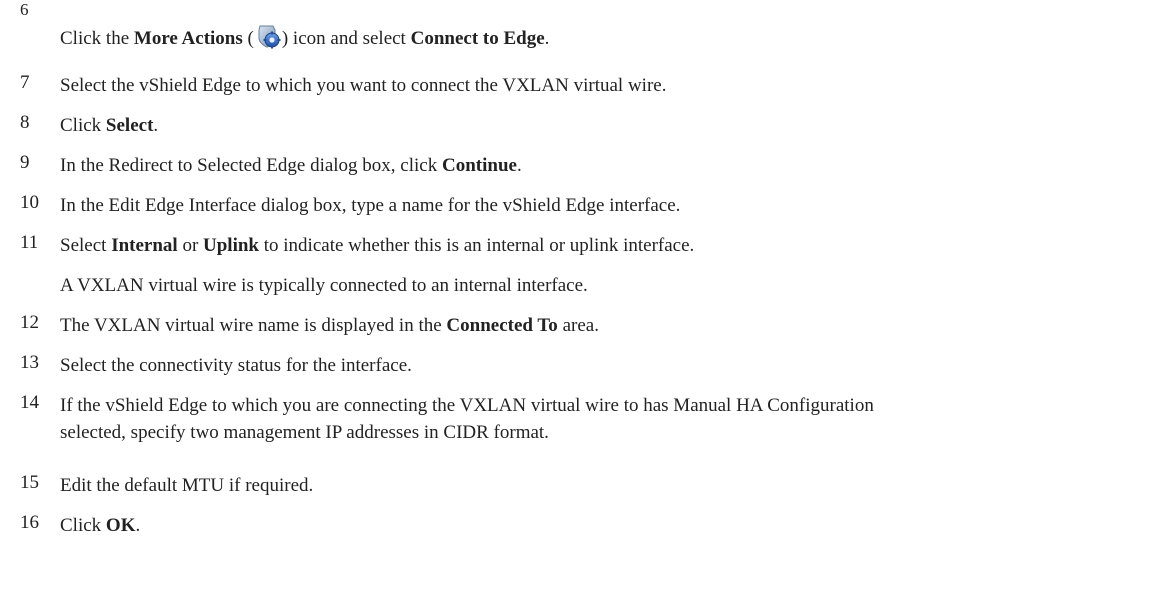 This screenshot has height=609, width=1175. Describe the element at coordinates (86, 245) in the screenshot. I see `text-run: Select` at that location.